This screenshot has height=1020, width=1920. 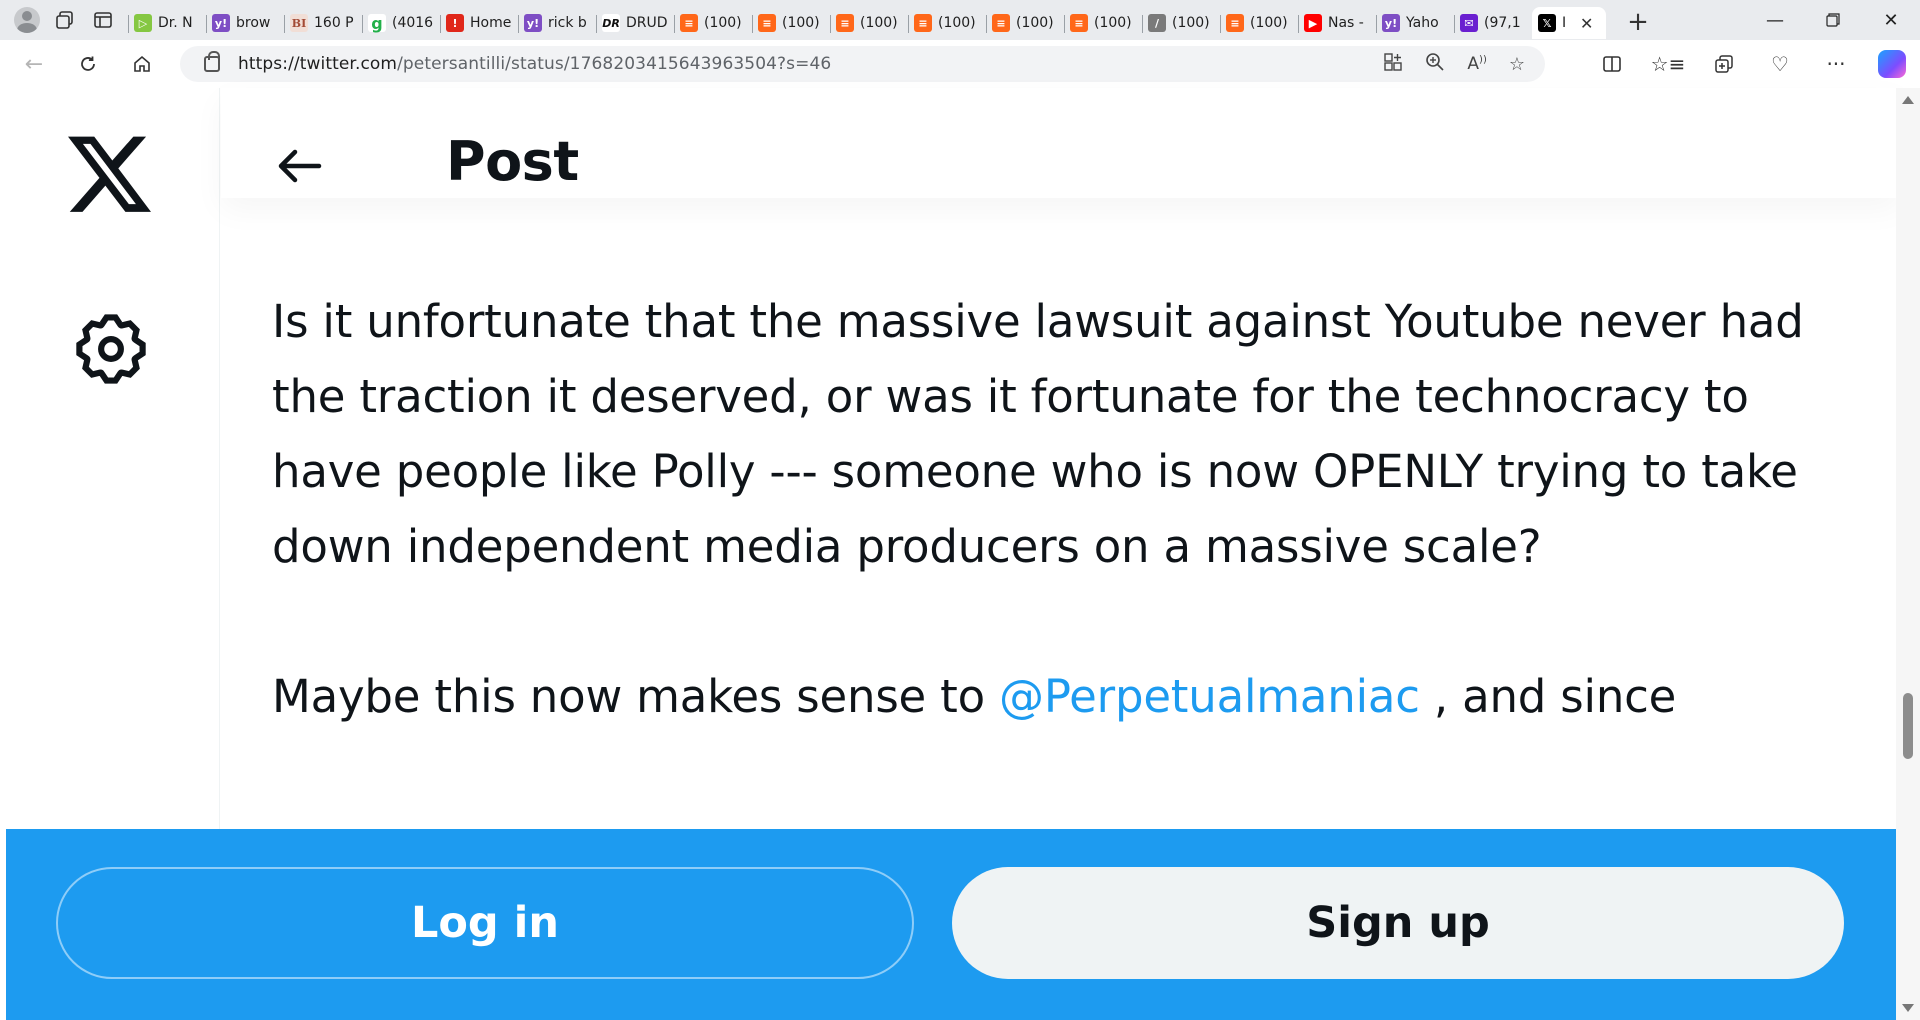 What do you see at coordinates (1398, 923) in the screenshot?
I see `signup-button: Sign up` at bounding box center [1398, 923].